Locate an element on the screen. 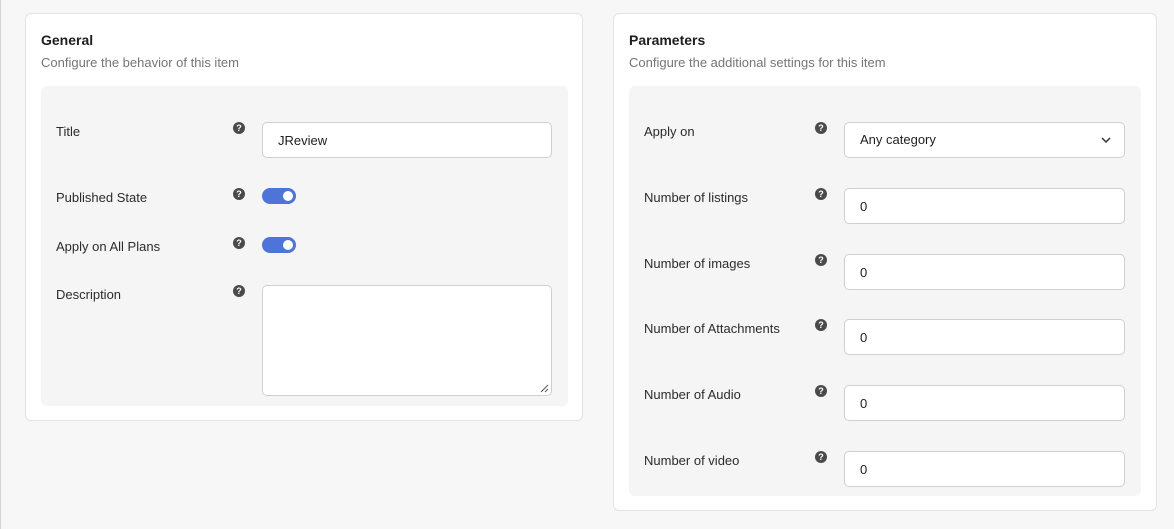  video-label: Number of video is located at coordinates (692, 460).